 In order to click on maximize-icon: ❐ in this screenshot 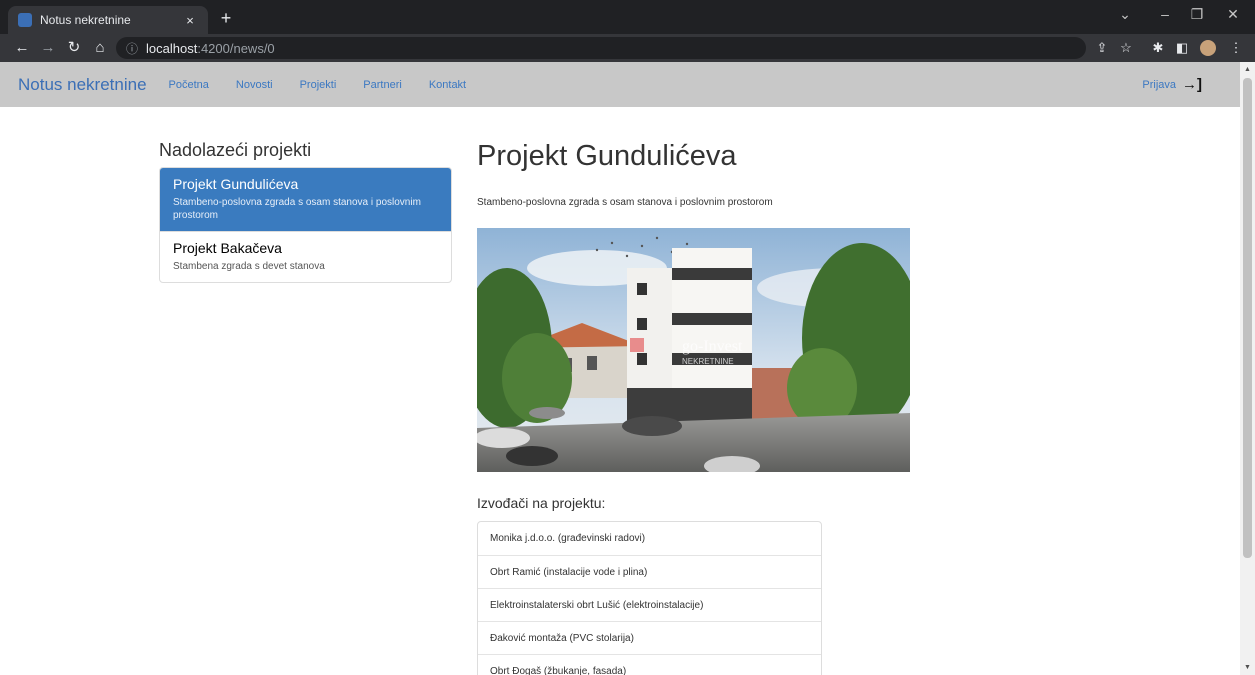, I will do `click(1197, 14)`.